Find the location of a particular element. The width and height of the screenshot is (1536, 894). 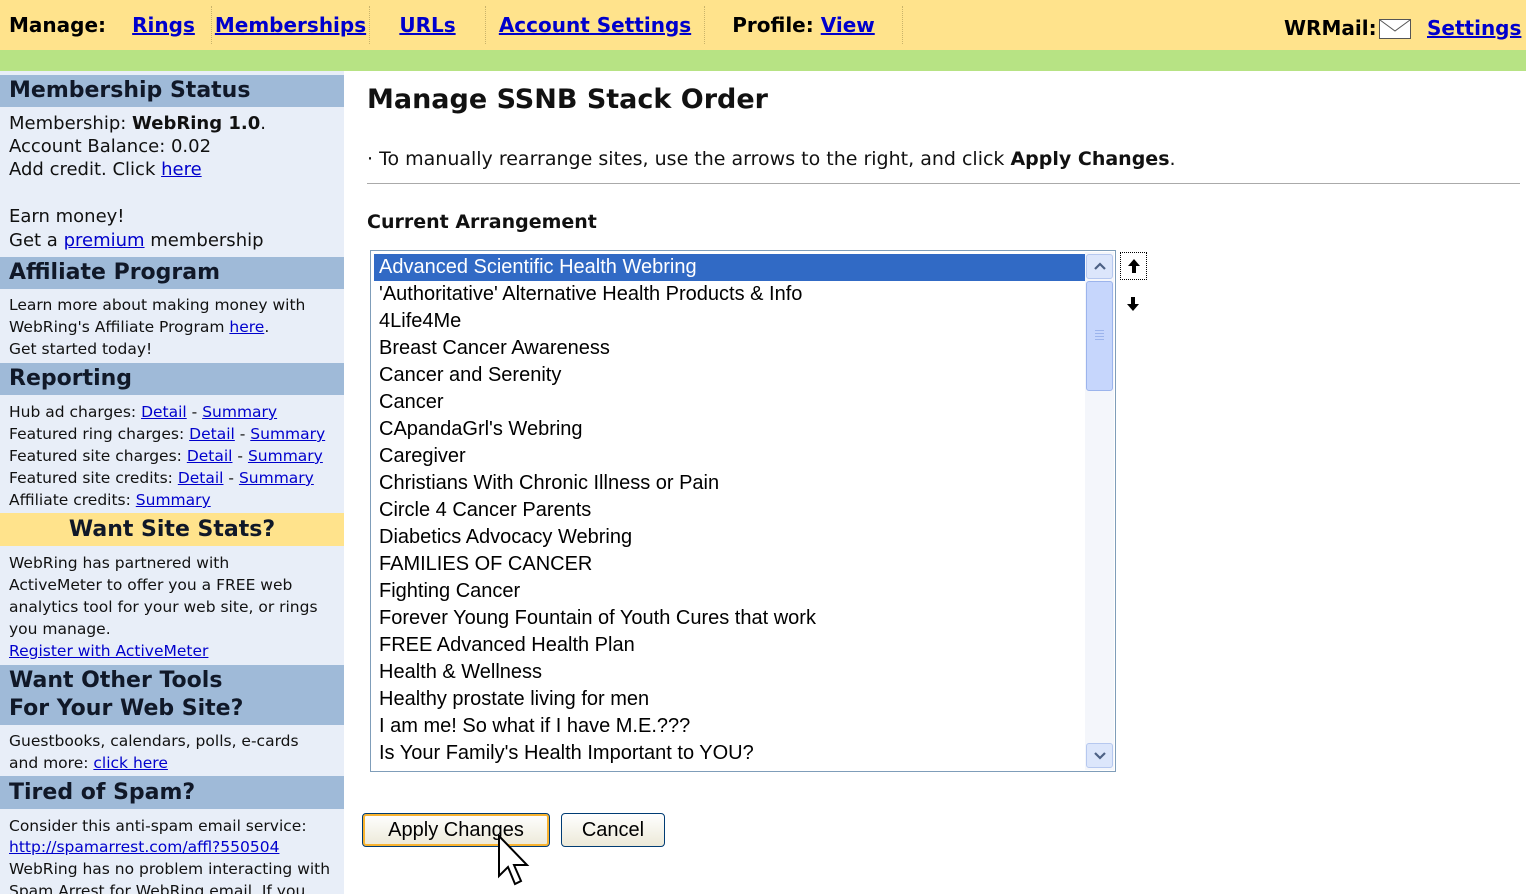

affiliate-credits-row: Affiliate credits: Summary is located at coordinates (110, 500).